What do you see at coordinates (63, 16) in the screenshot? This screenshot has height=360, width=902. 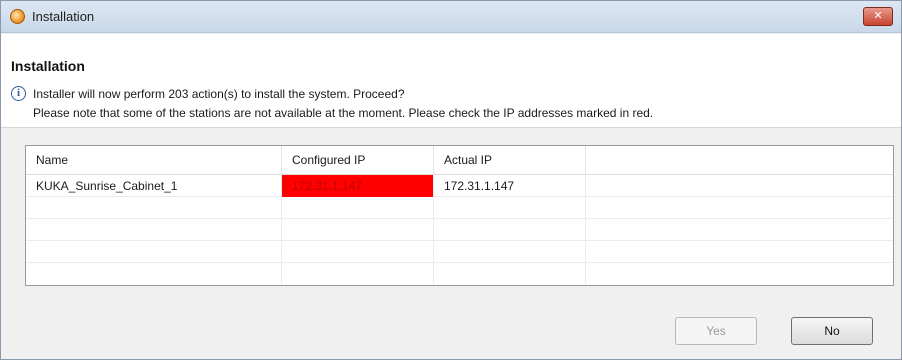 I see `window-title: Installation` at bounding box center [63, 16].